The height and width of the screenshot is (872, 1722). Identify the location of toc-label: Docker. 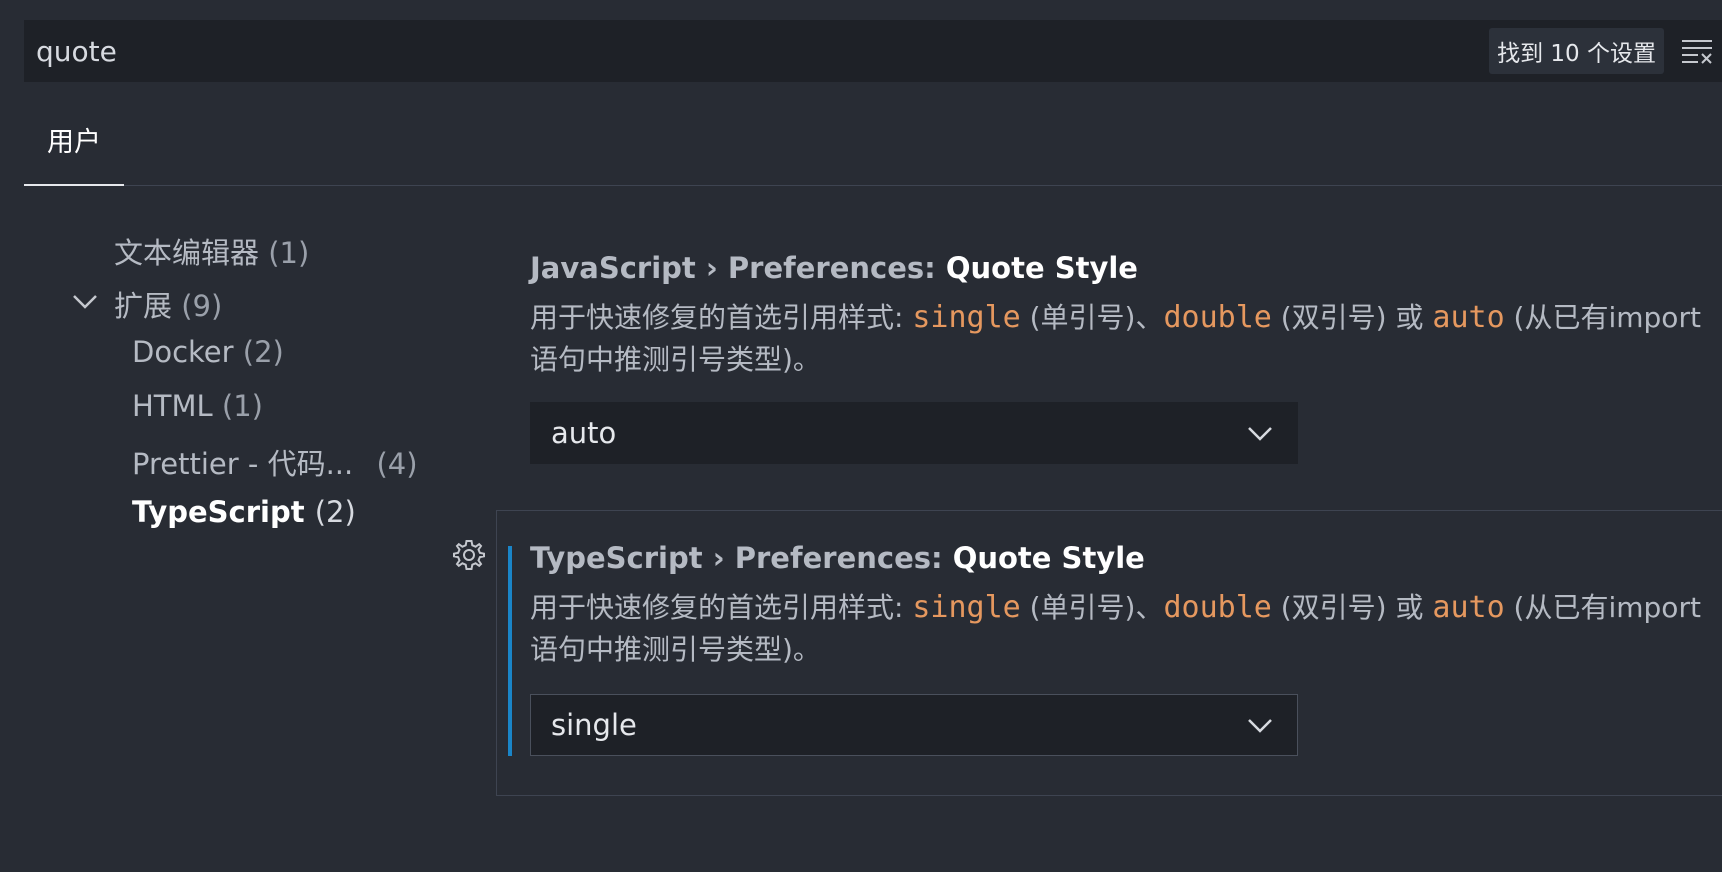
(183, 352).